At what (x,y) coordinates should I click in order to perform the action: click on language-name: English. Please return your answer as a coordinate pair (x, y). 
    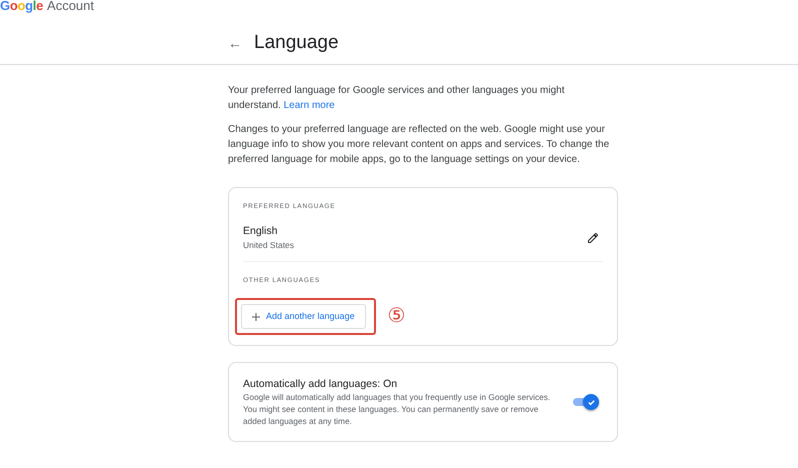
    Looking at the image, I should click on (260, 231).